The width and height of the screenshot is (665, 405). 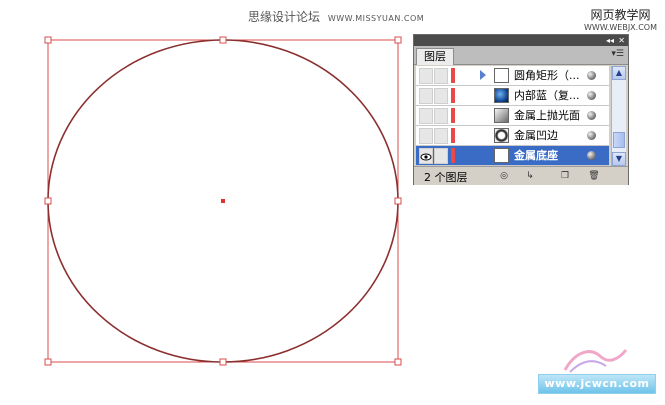 I want to click on handle-middle-right, so click(x=398, y=201).